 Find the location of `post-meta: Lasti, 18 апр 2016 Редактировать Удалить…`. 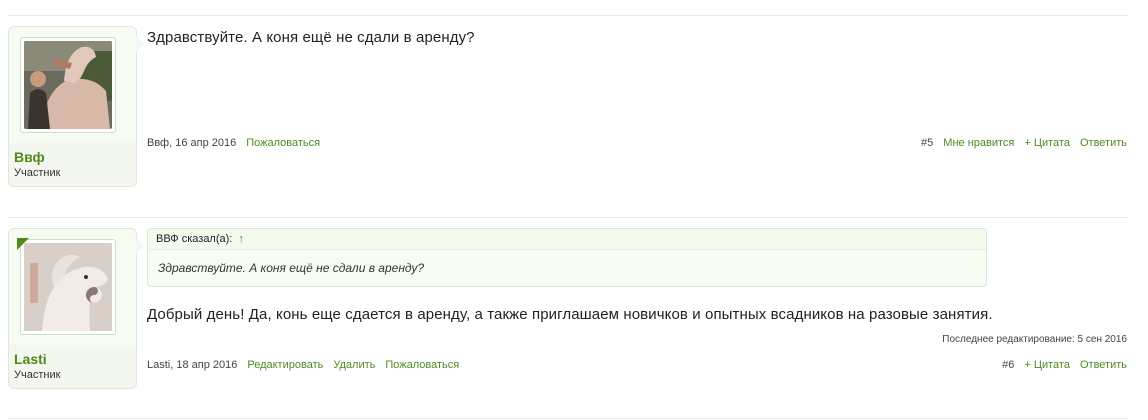

post-meta: Lasti, 18 апр 2016 Редактировать Удалить… is located at coordinates (303, 365).